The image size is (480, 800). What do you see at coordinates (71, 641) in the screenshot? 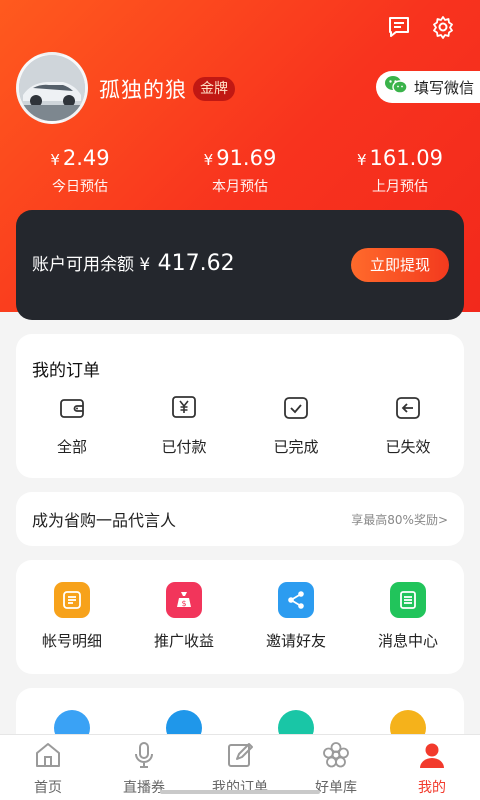
I see `tool-label: 帐号明细` at bounding box center [71, 641].